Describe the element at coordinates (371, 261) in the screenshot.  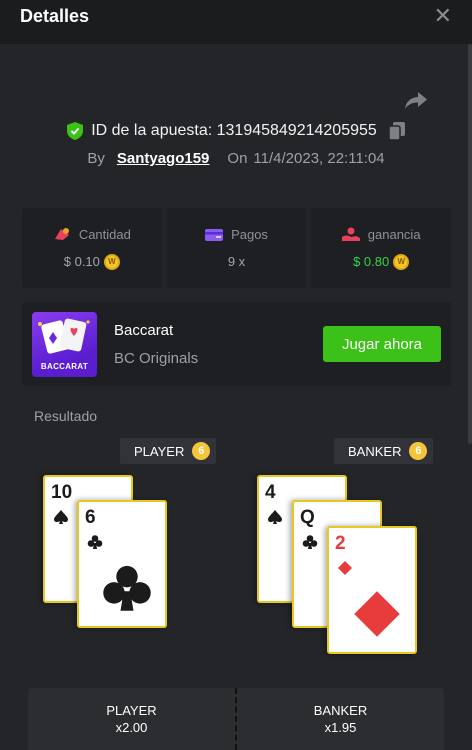
I see `profit-value: $ 0.80` at that location.